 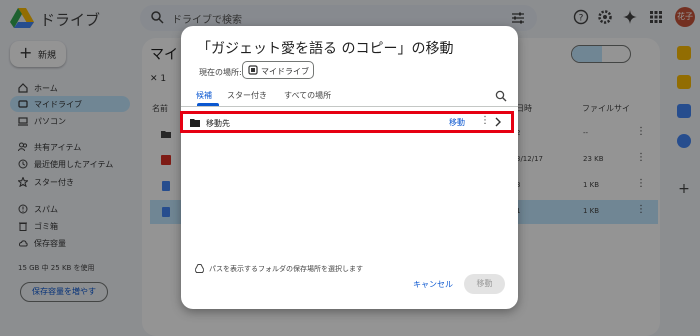 I want to click on current-location-chip: マイドライブ, so click(x=278, y=70).